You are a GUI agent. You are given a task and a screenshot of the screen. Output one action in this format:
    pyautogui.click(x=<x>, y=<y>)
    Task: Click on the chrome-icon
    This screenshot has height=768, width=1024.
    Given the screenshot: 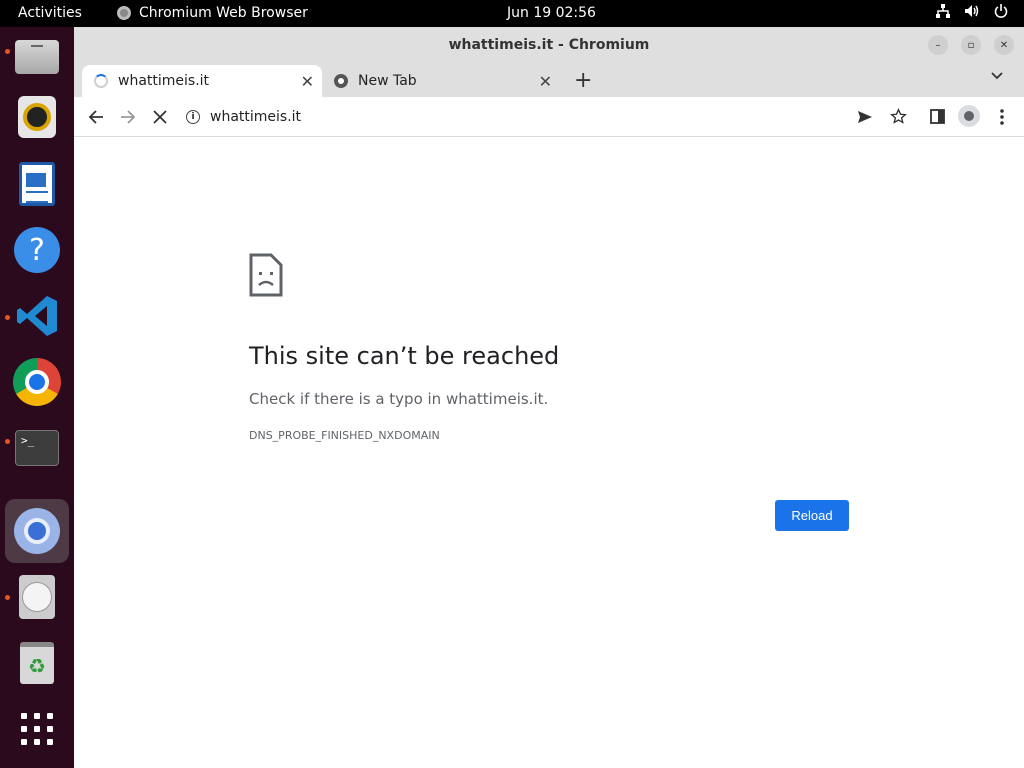 What is the action you would take?
    pyautogui.click(x=37, y=382)
    